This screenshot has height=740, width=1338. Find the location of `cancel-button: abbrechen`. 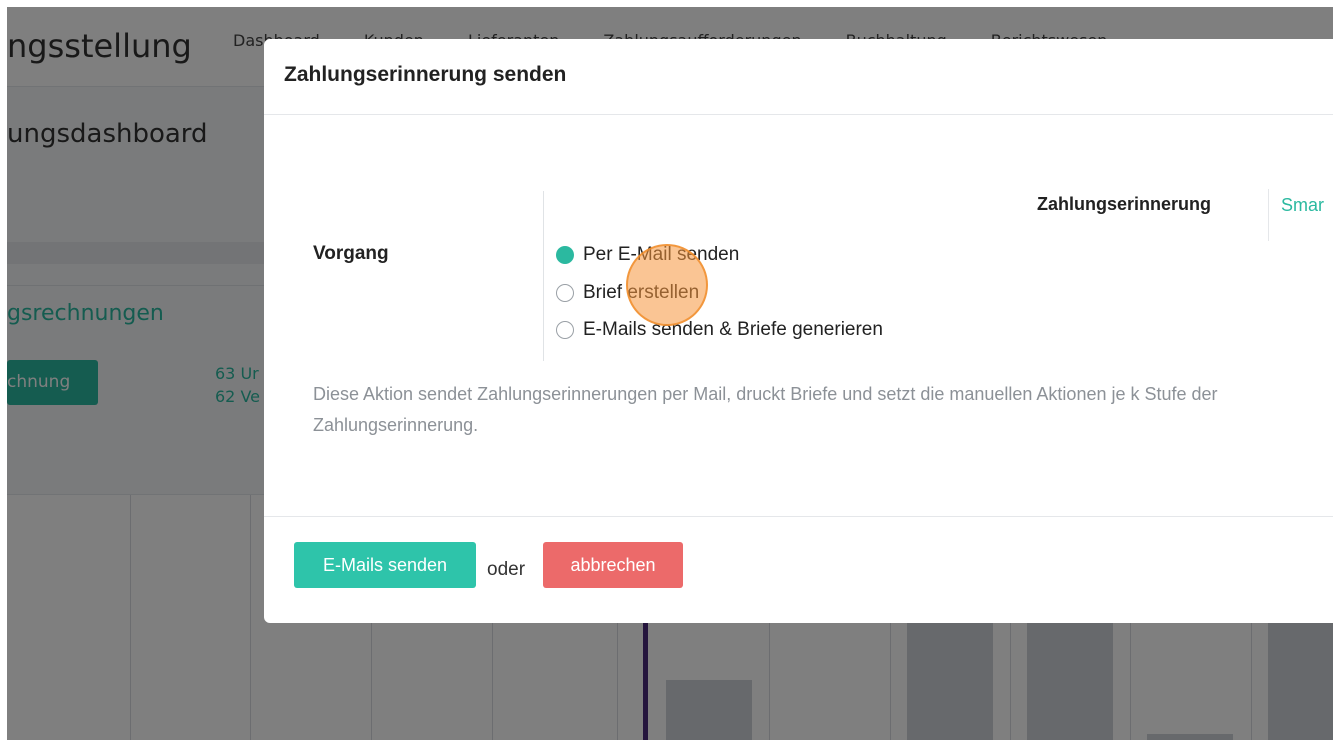

cancel-button: abbrechen is located at coordinates (613, 565).